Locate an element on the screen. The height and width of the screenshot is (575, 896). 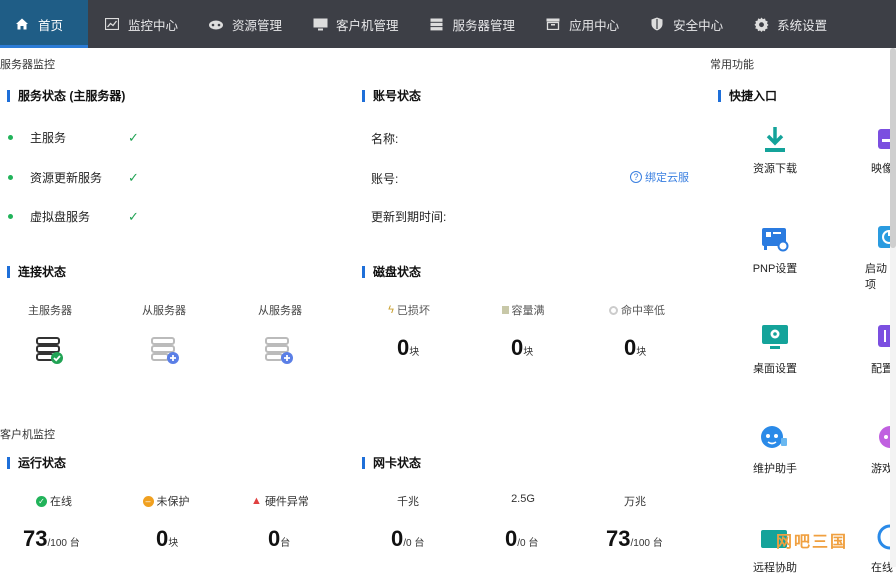
section-common-functions: 常用功能 is located at coordinates (732, 65).